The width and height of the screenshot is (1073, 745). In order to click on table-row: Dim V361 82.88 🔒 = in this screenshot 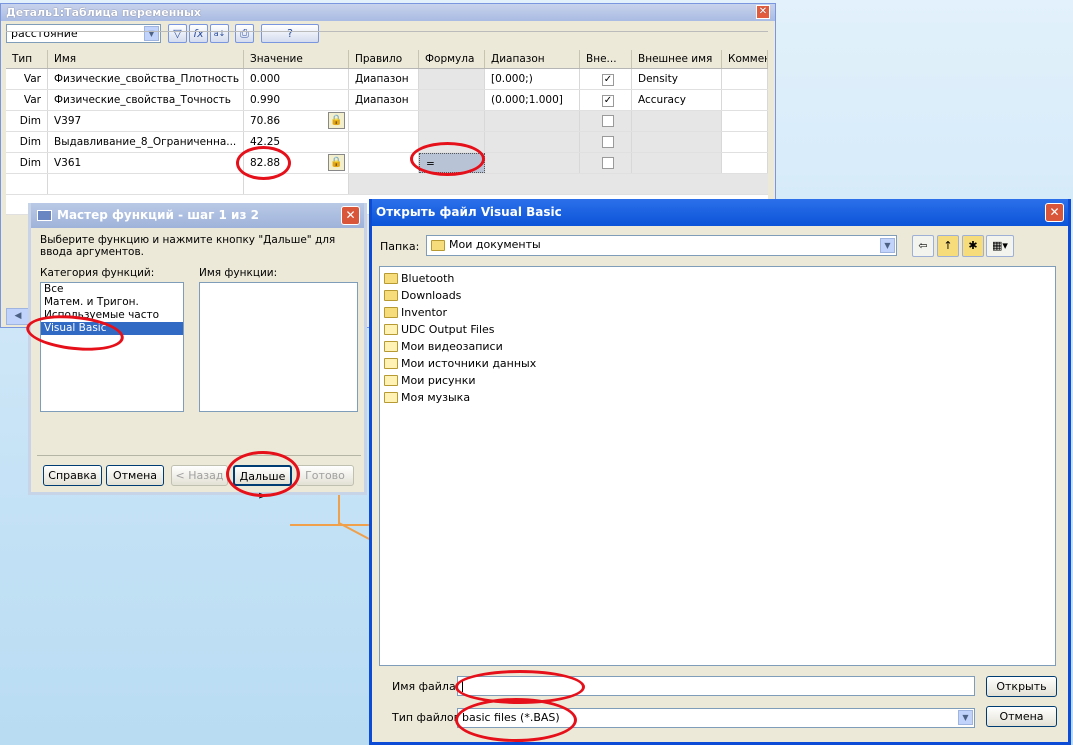, I will do `click(387, 163)`.